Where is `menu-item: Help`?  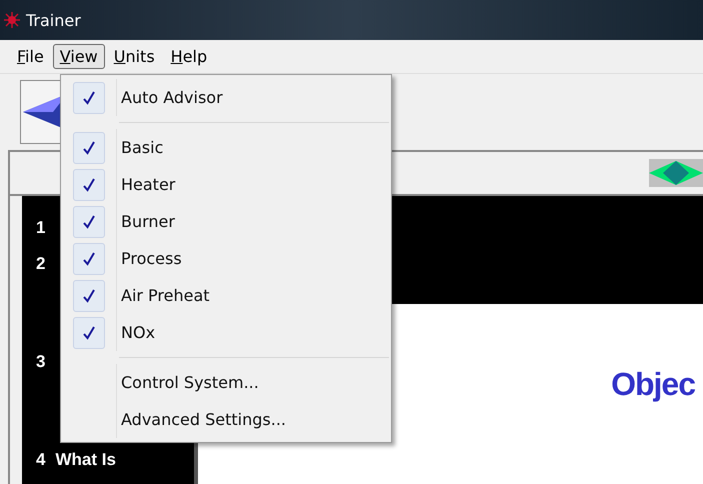
menu-item: Help is located at coordinates (189, 56).